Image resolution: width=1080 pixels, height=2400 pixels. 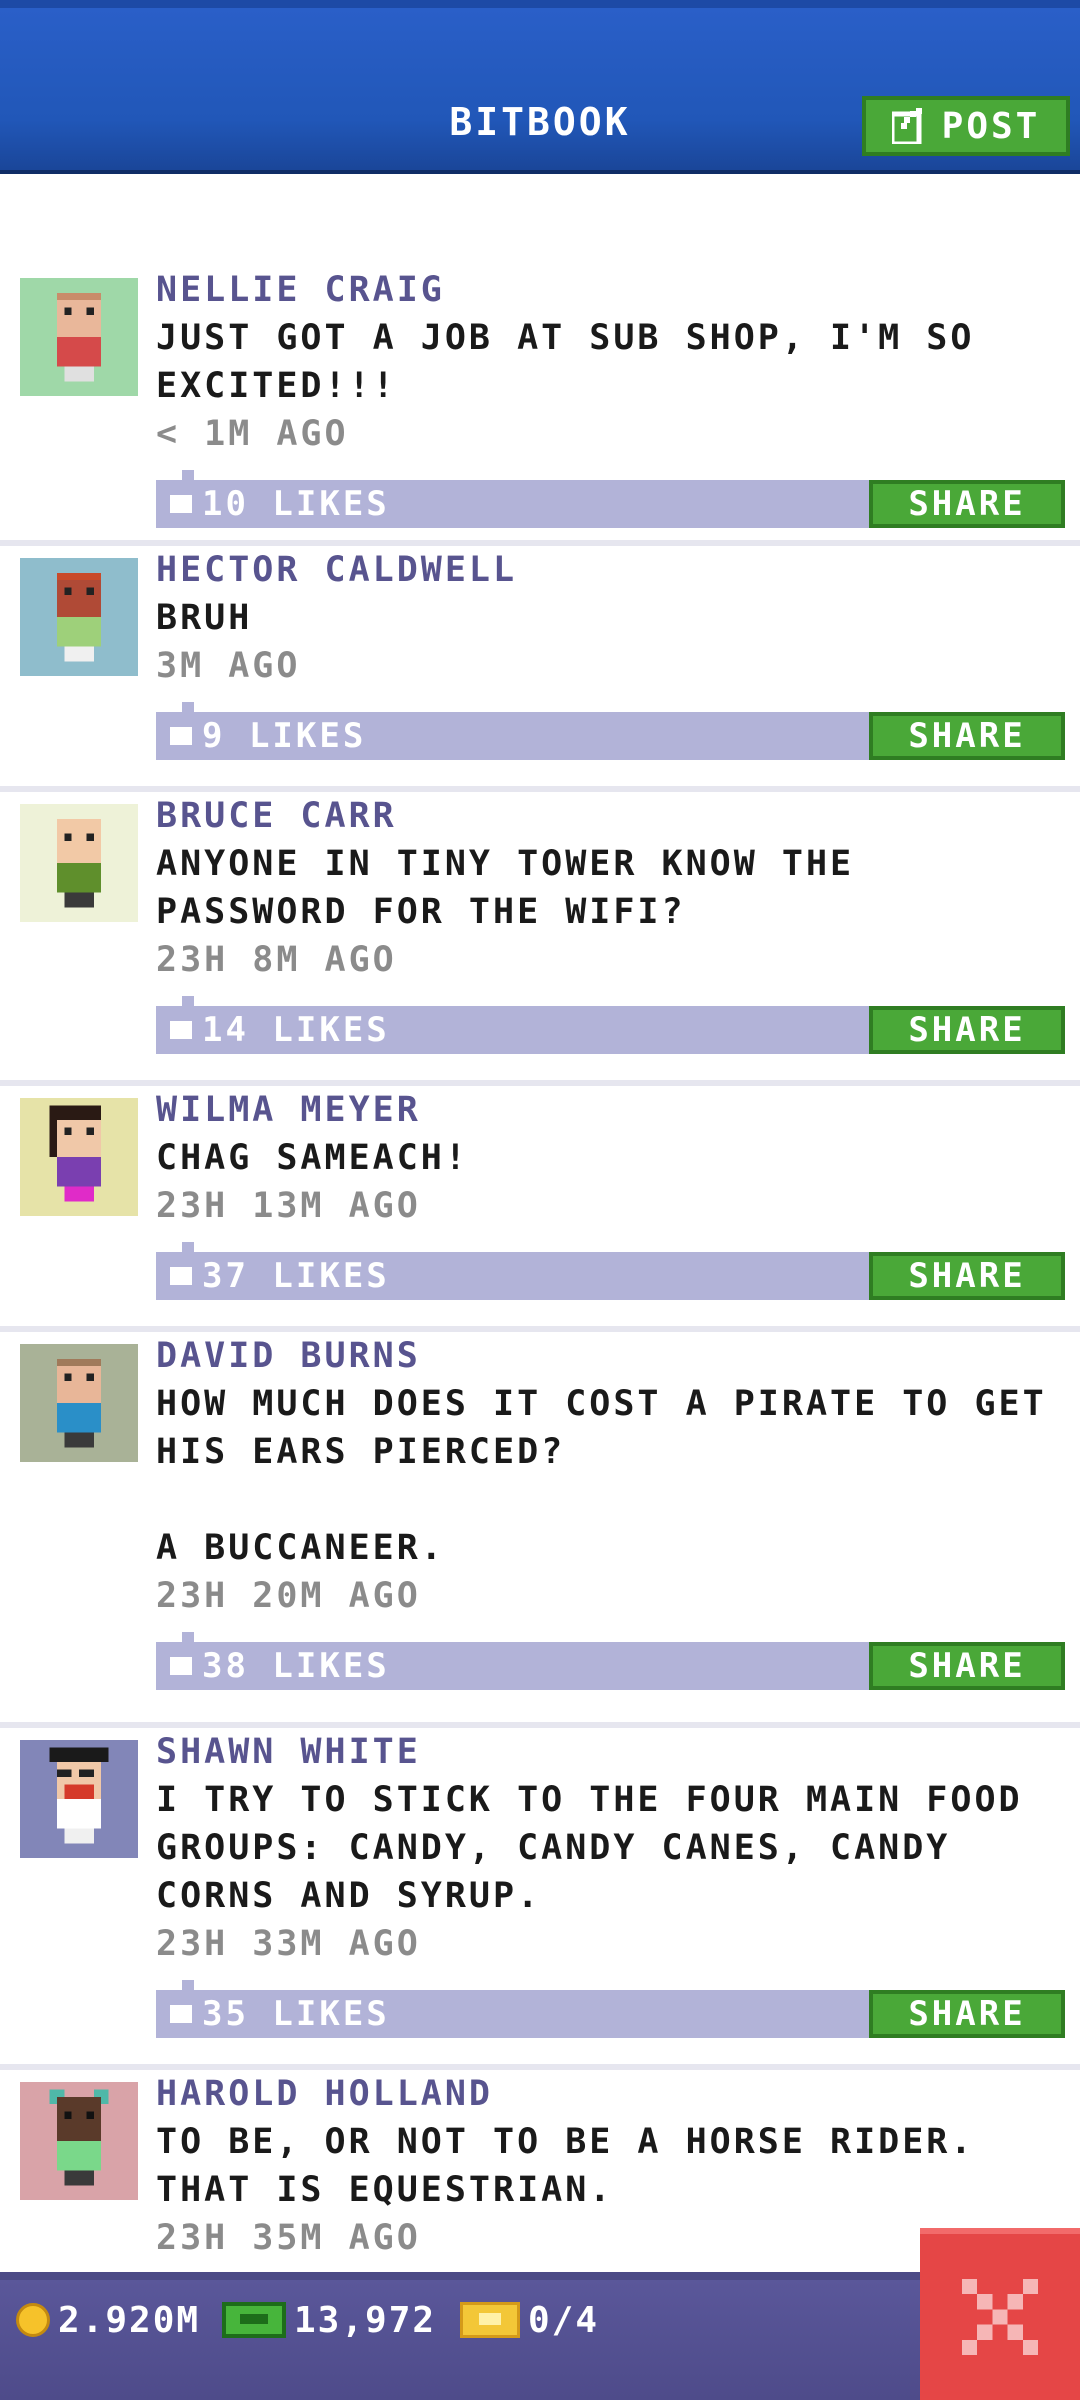 I want to click on post-button-label: POST, so click(x=991, y=126).